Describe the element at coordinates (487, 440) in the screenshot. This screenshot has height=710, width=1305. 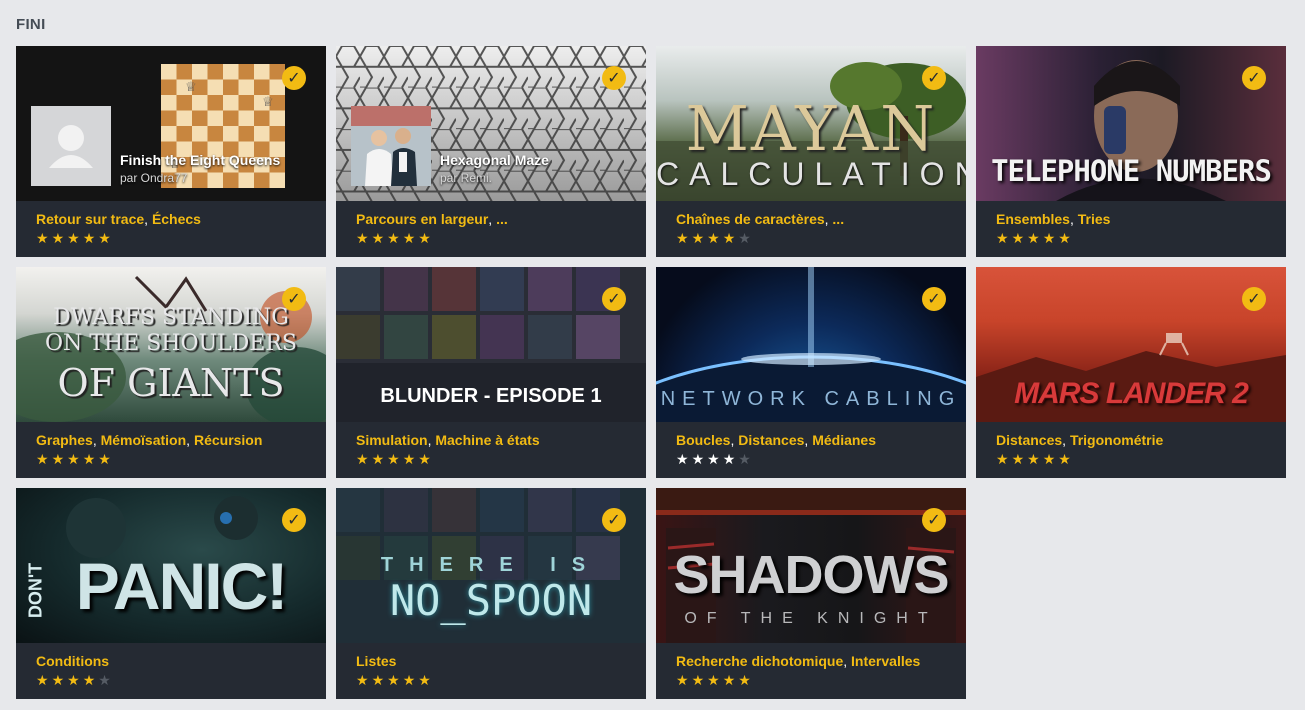
I see `tag-link: Machine à états` at that location.